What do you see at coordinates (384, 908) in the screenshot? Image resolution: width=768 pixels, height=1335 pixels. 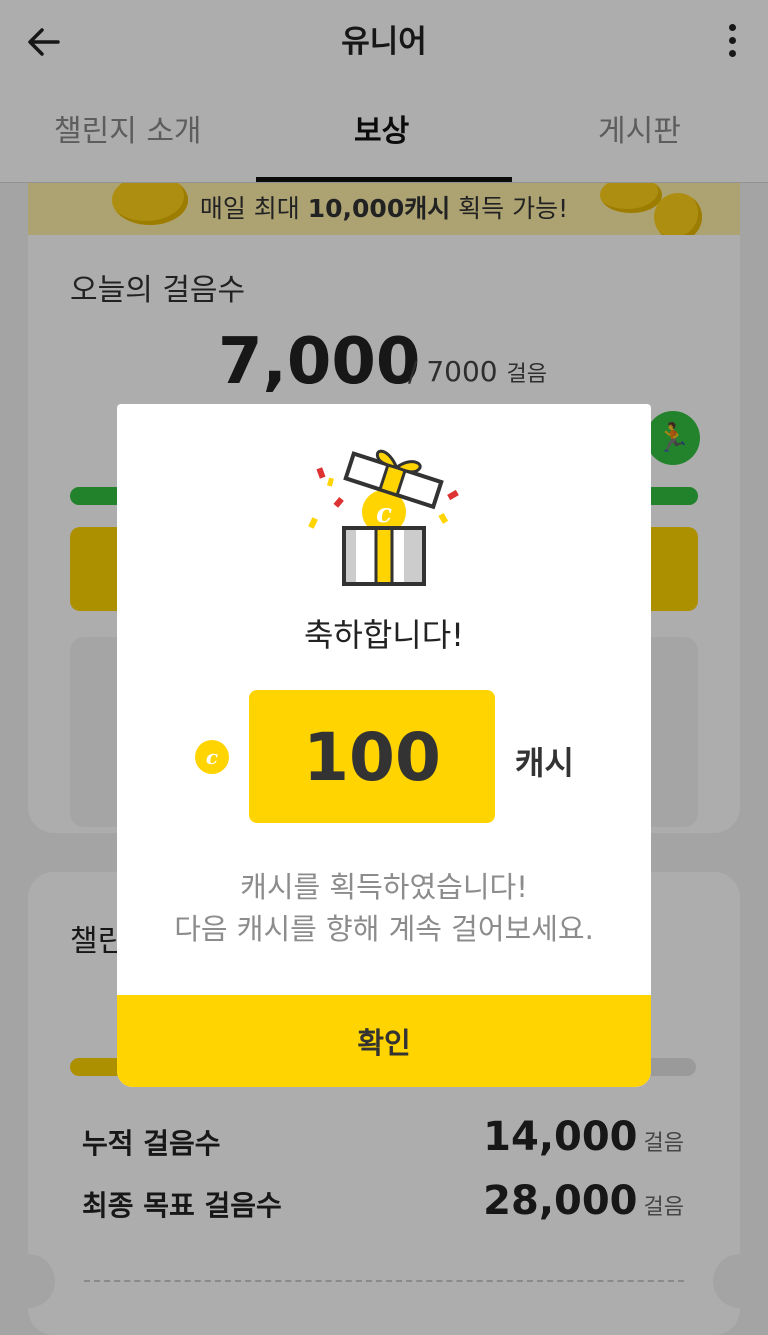 I see `modal-message: 캐시를 획득하였습니다! 다음 캐시를 향해 계속 걸어보세요.` at bounding box center [384, 908].